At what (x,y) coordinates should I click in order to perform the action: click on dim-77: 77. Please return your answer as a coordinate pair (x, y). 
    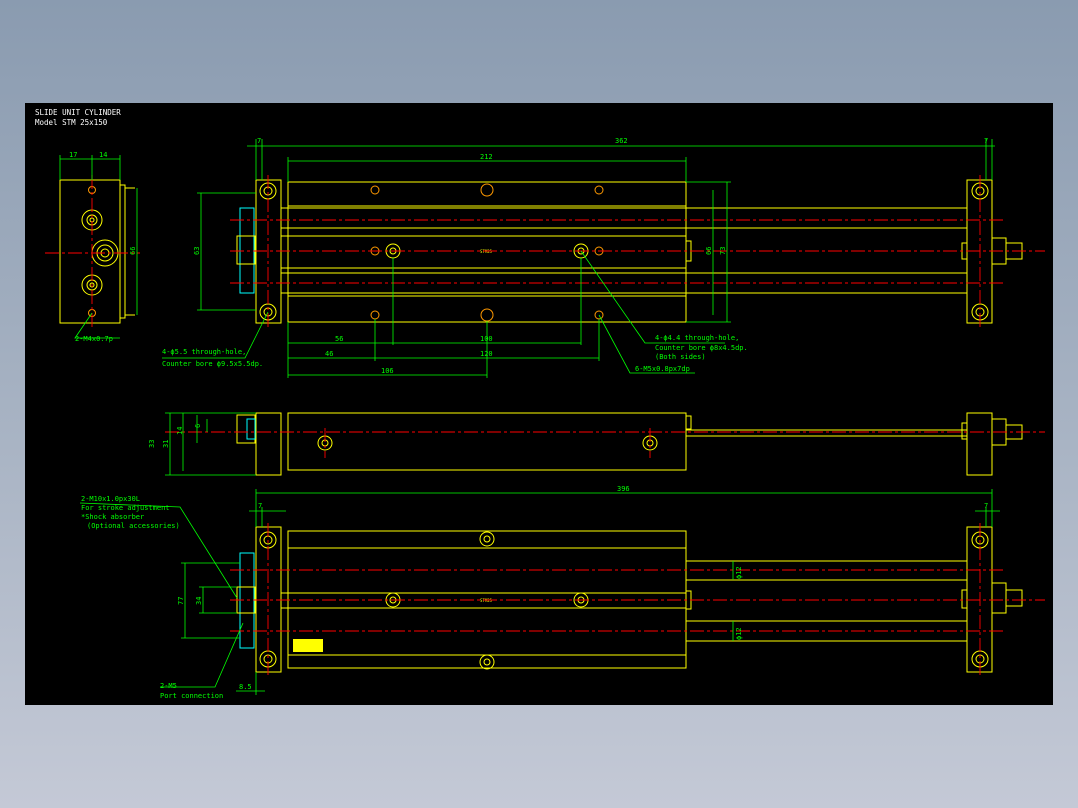
    Looking at the image, I should click on (181, 601).